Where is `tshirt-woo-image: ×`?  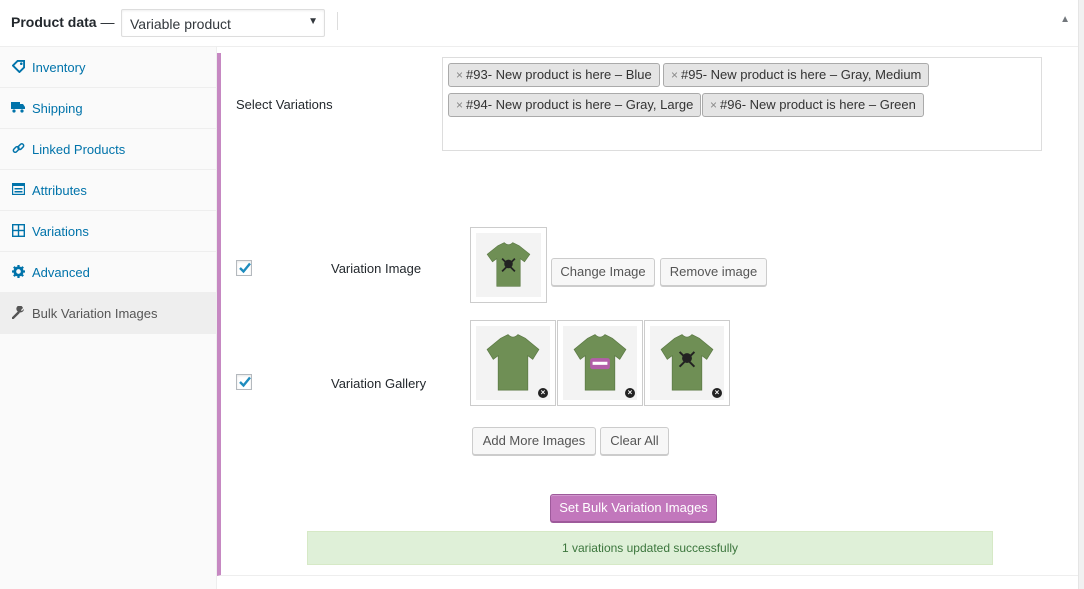 tshirt-woo-image: × is located at coordinates (600, 363).